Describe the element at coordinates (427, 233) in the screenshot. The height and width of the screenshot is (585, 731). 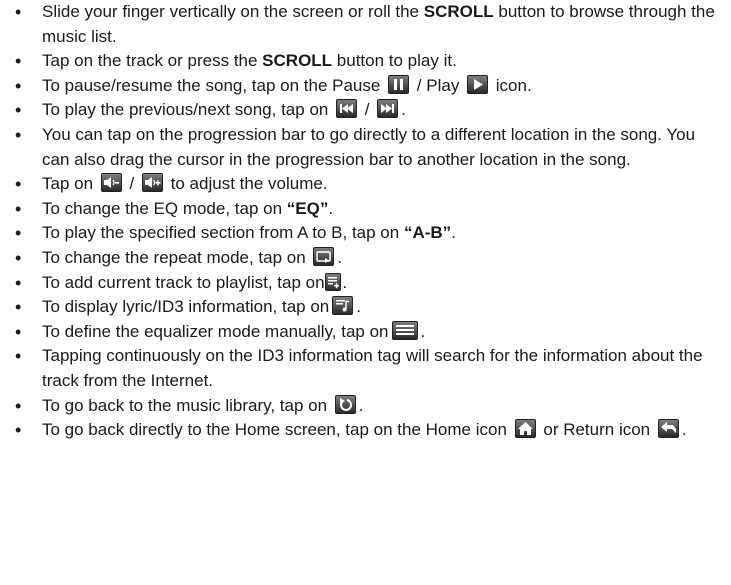
I see `item-bold-text: “A-B”` at that location.